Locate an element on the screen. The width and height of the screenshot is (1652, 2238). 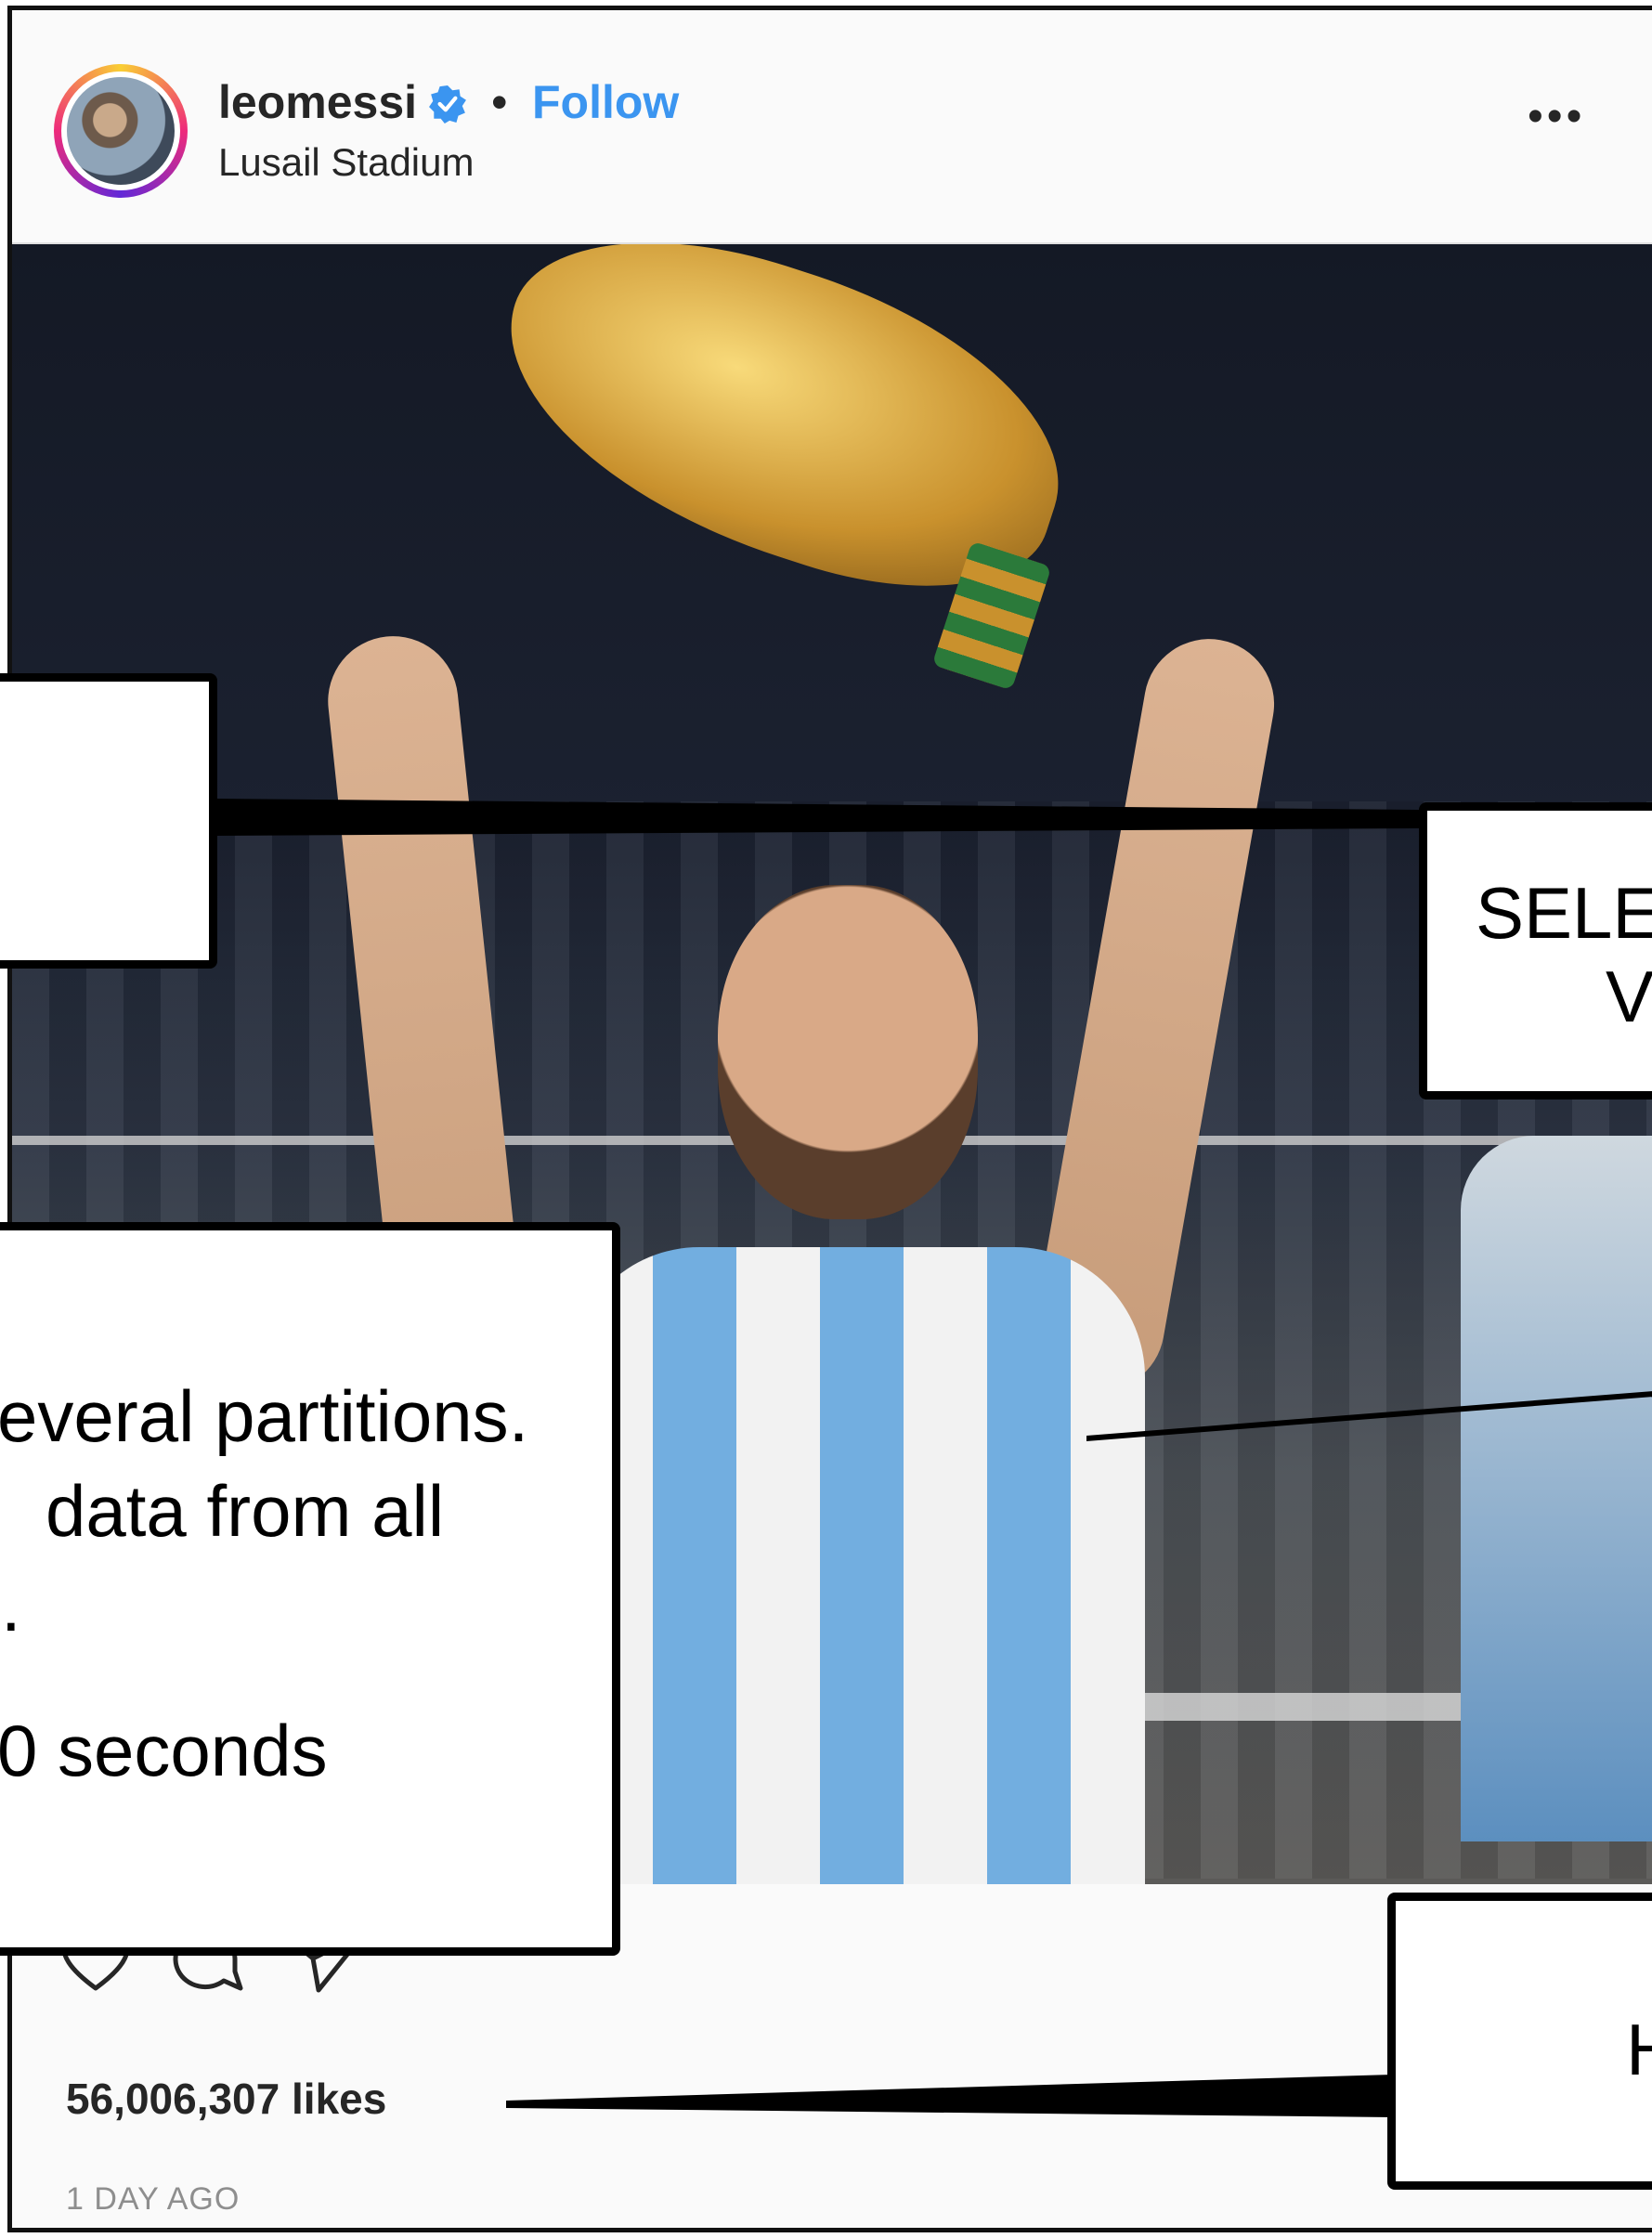
callout-bottom-right-text: H is located at coordinates (1639, 2049).